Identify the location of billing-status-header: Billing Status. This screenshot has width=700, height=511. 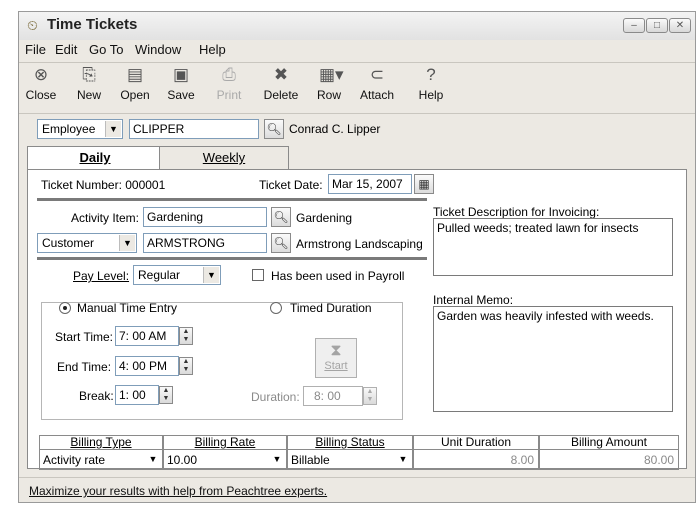
(350, 442).